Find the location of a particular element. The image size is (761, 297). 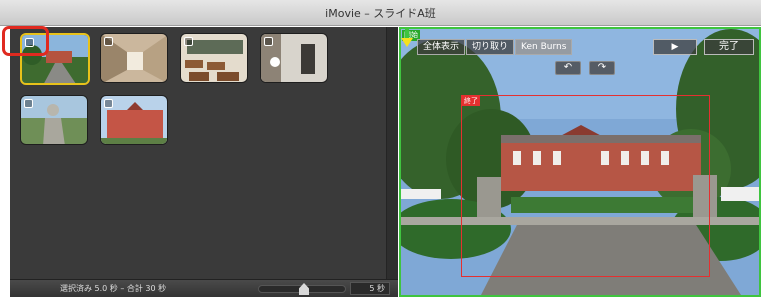

thumbnail-corridor is located at coordinates (134, 58).